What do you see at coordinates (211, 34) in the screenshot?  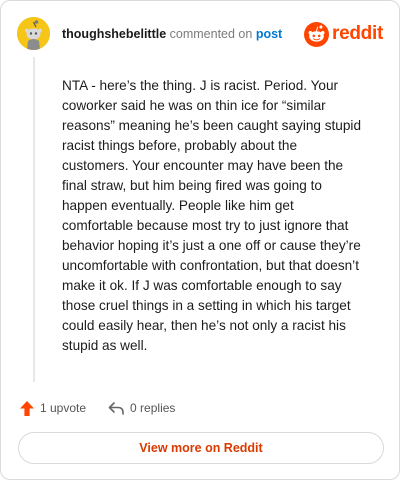 I see `commented-on-text: commented on` at bounding box center [211, 34].